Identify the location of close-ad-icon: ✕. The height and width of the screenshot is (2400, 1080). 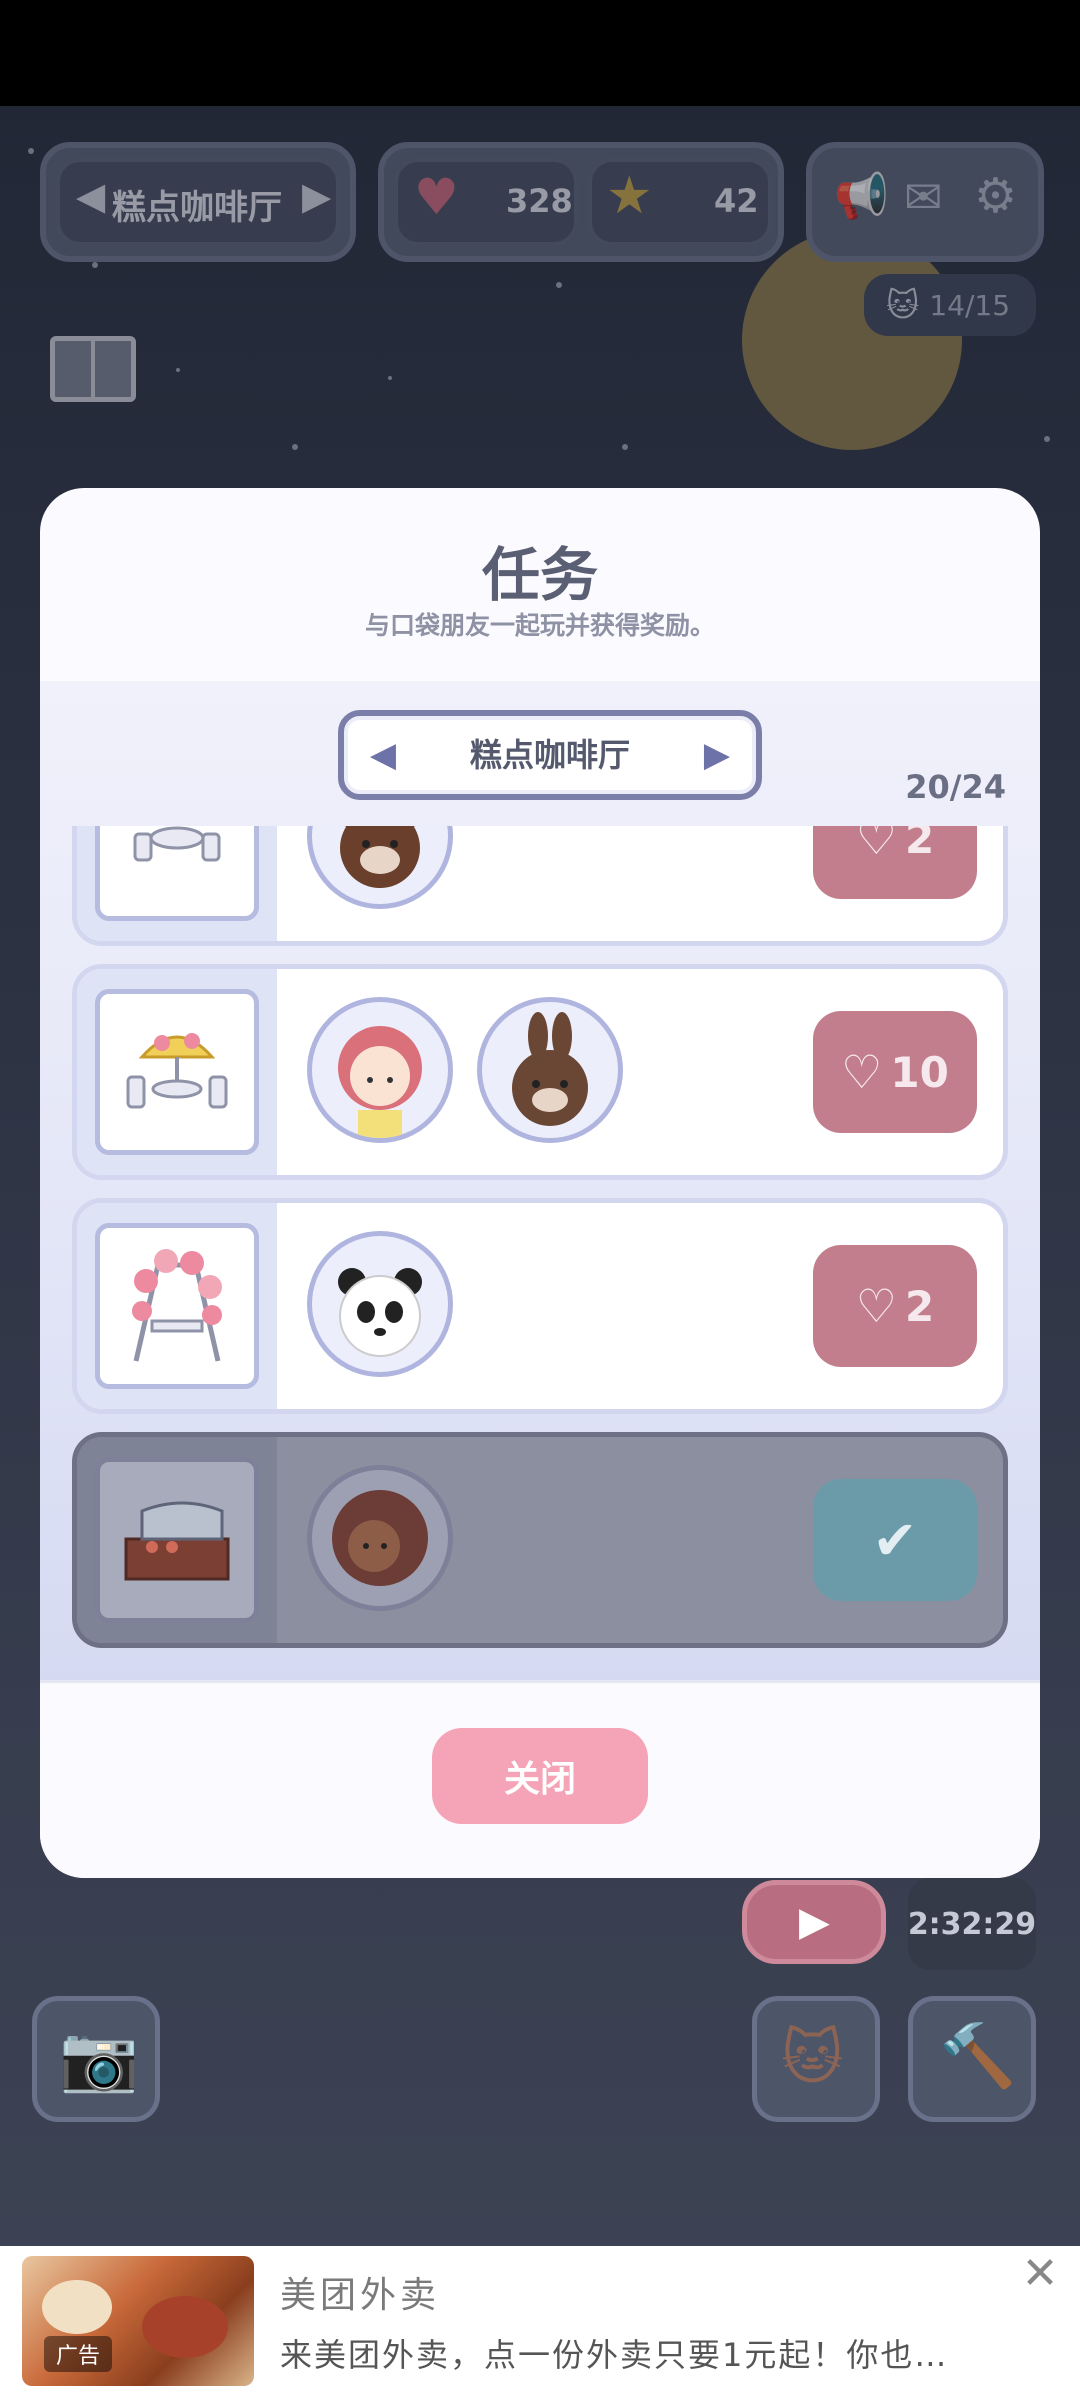
(1040, 2274).